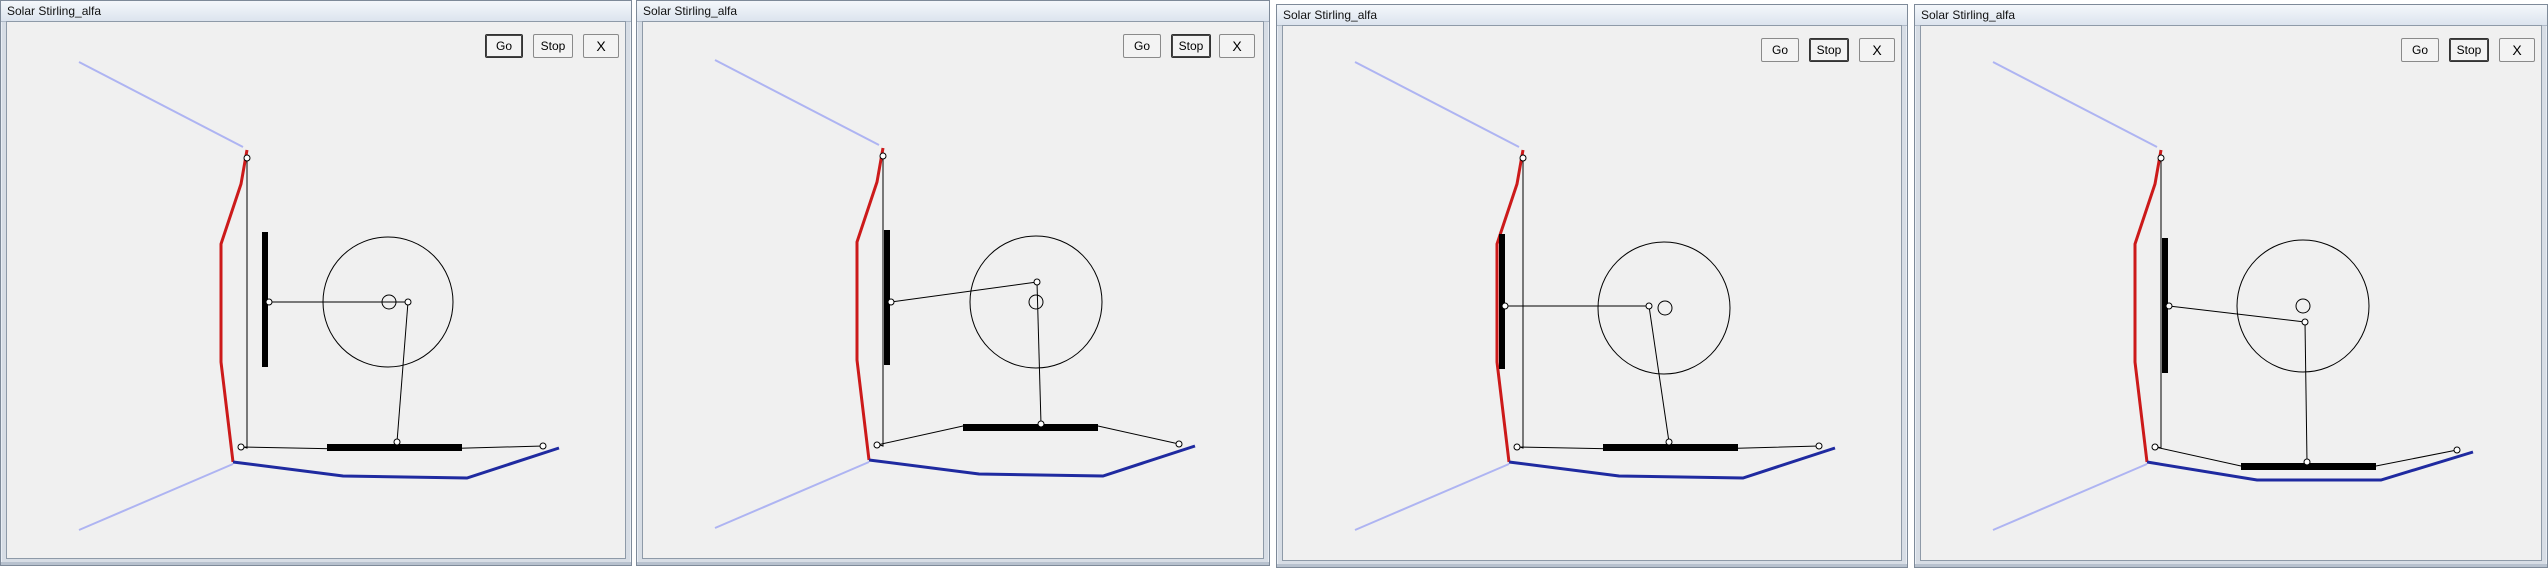 Image resolution: width=2548 pixels, height=568 pixels. Describe the element at coordinates (964, 292) in the screenshot. I see `hot-connecting-rod` at that location.